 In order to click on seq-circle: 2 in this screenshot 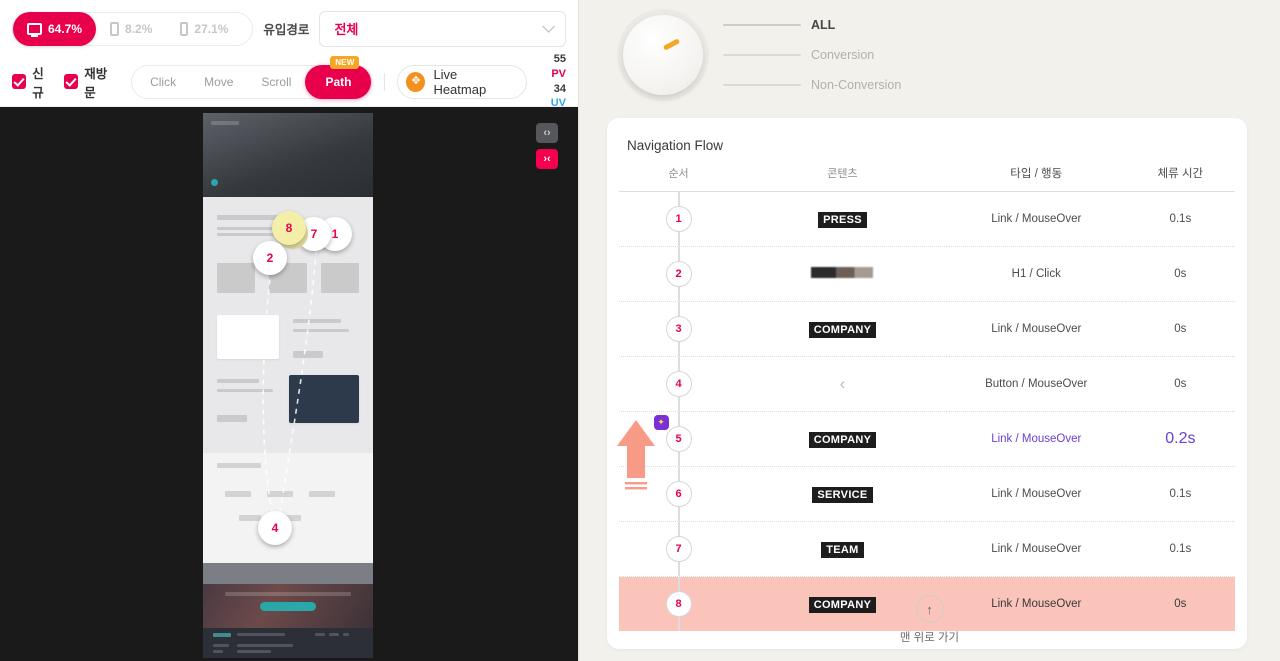, I will do `click(678, 274)`.